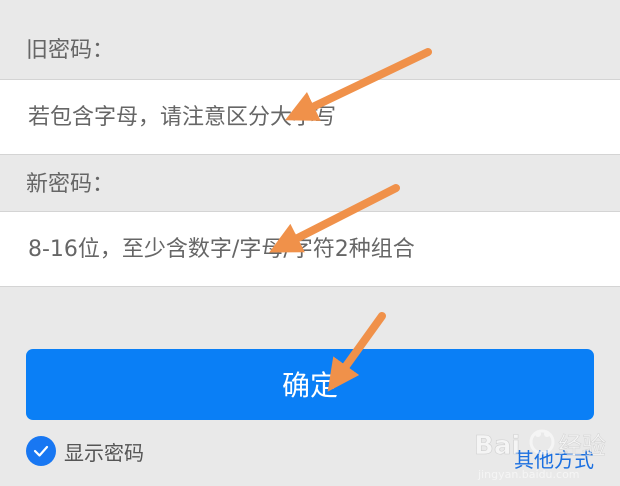 The image size is (620, 486). I want to click on old-password-label: 旧密码：, so click(70, 50).